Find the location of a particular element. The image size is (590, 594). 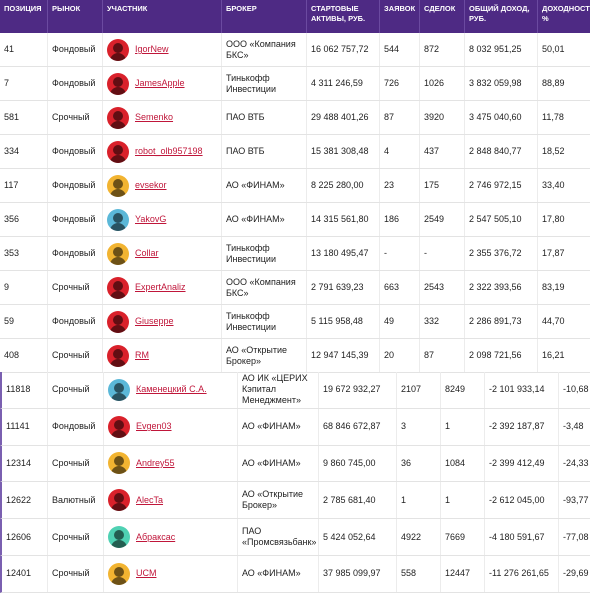

yield-cell: -29,69 is located at coordinates (576, 573).